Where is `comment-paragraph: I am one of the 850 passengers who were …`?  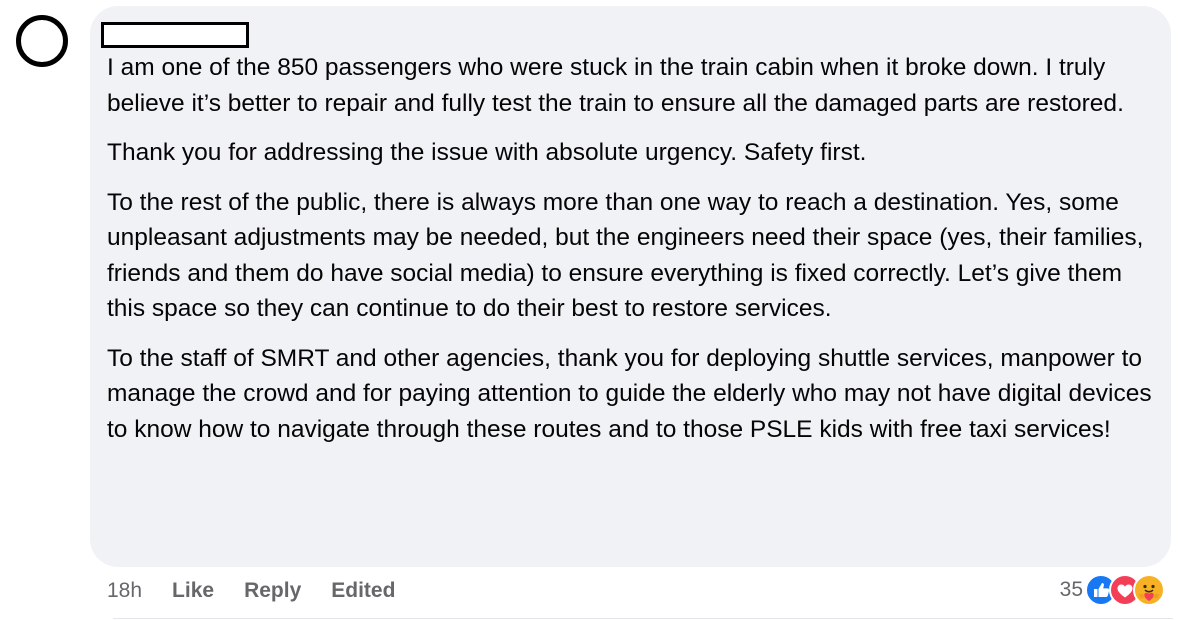
comment-paragraph: I am one of the 850 passengers who were … is located at coordinates (615, 85).